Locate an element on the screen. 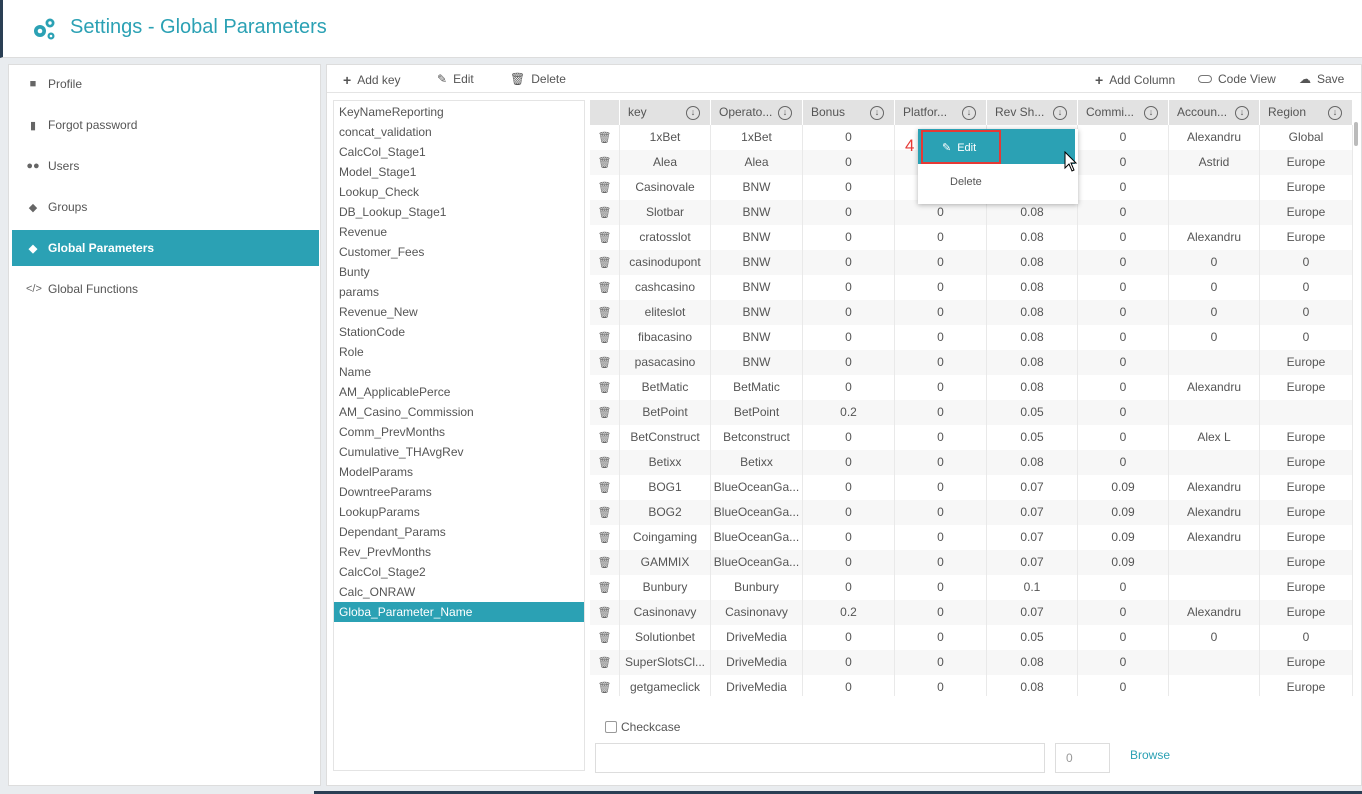  table-cell: BNW is located at coordinates (757, 237).